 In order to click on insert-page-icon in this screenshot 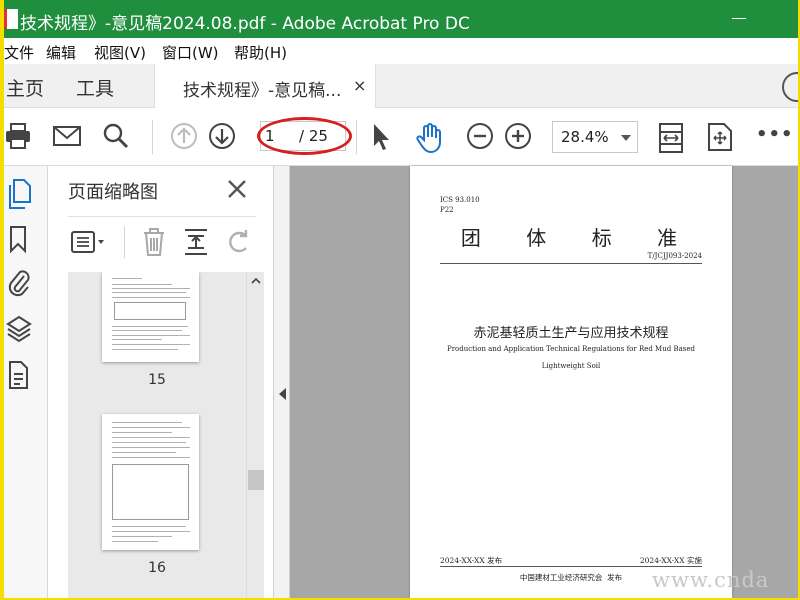, I will do `click(196, 242)`.